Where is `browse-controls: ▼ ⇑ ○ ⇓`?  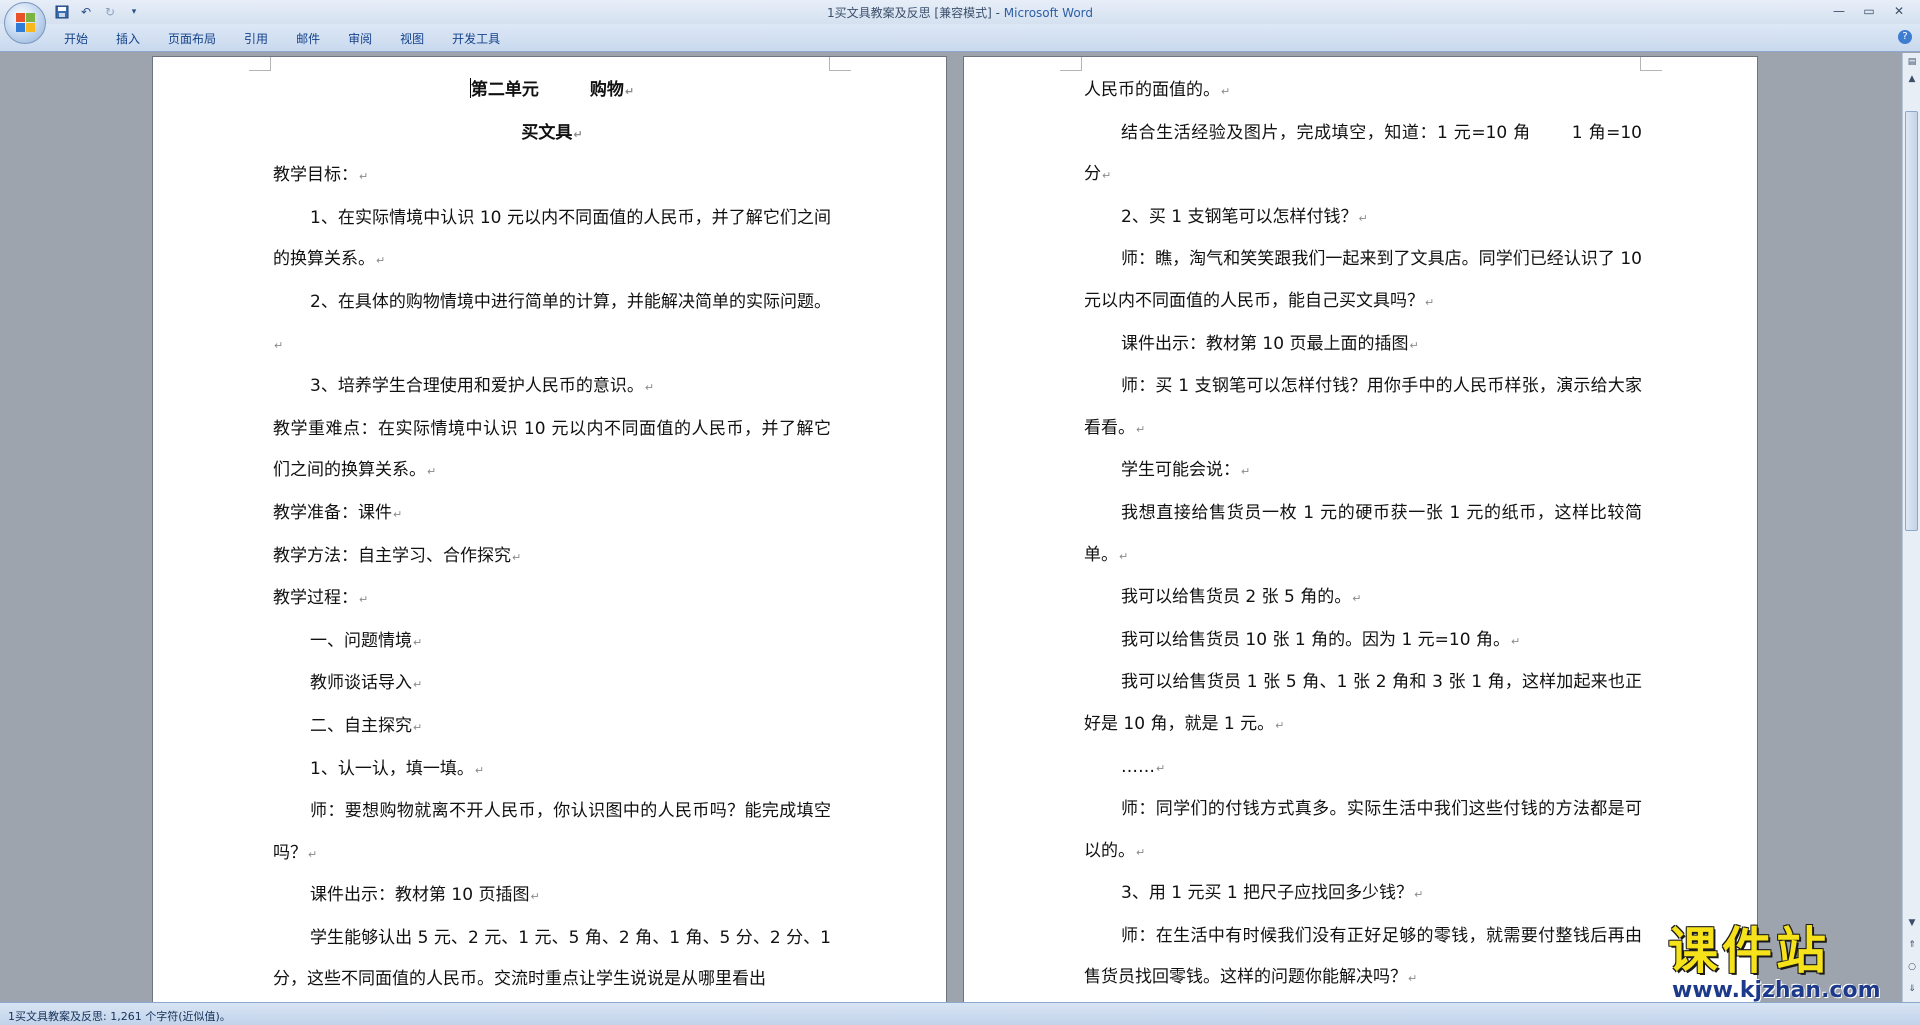 browse-controls: ▼ ⇑ ○ ⇓ is located at coordinates (1911, 956).